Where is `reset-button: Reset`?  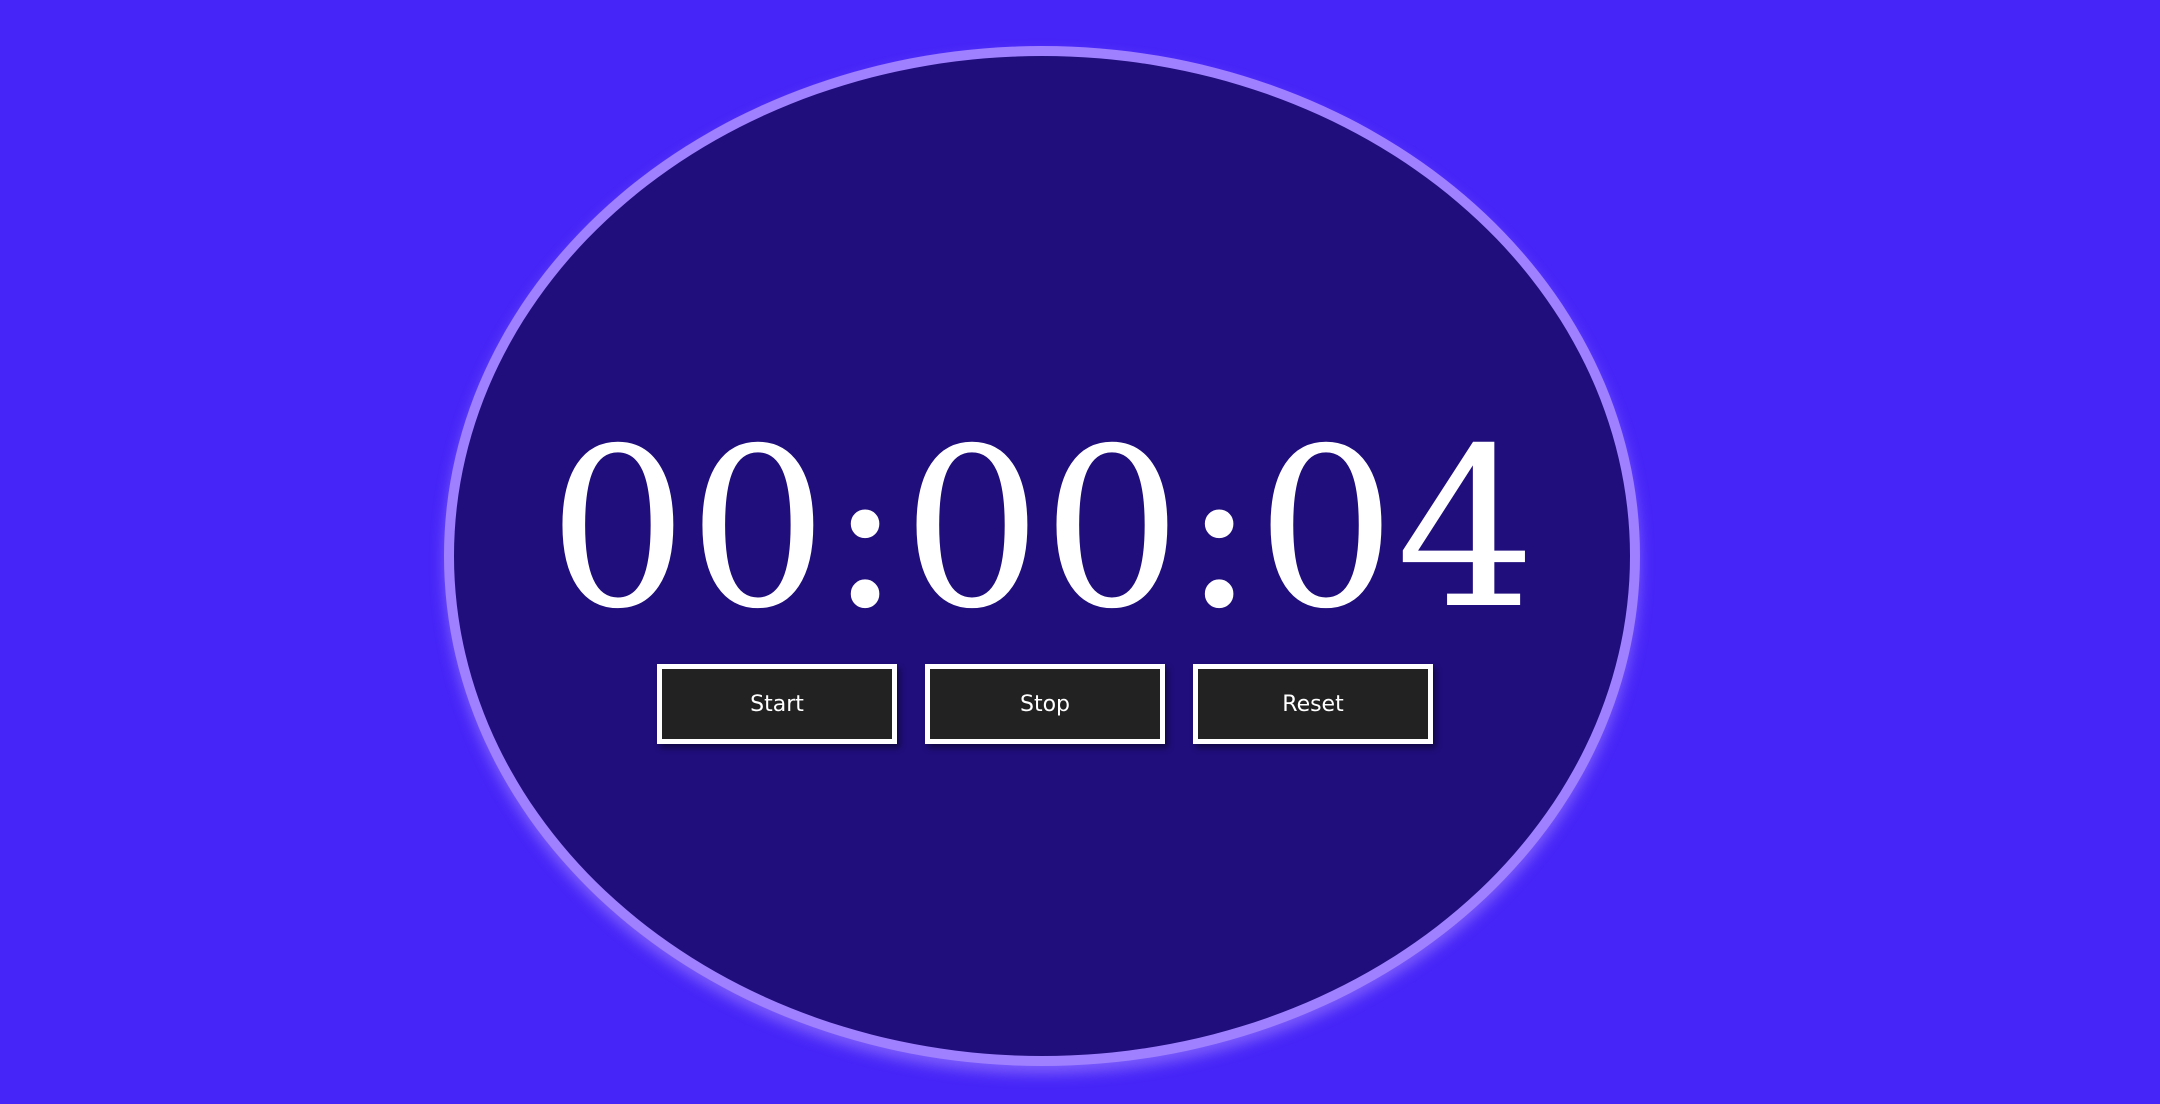 reset-button: Reset is located at coordinates (1313, 704).